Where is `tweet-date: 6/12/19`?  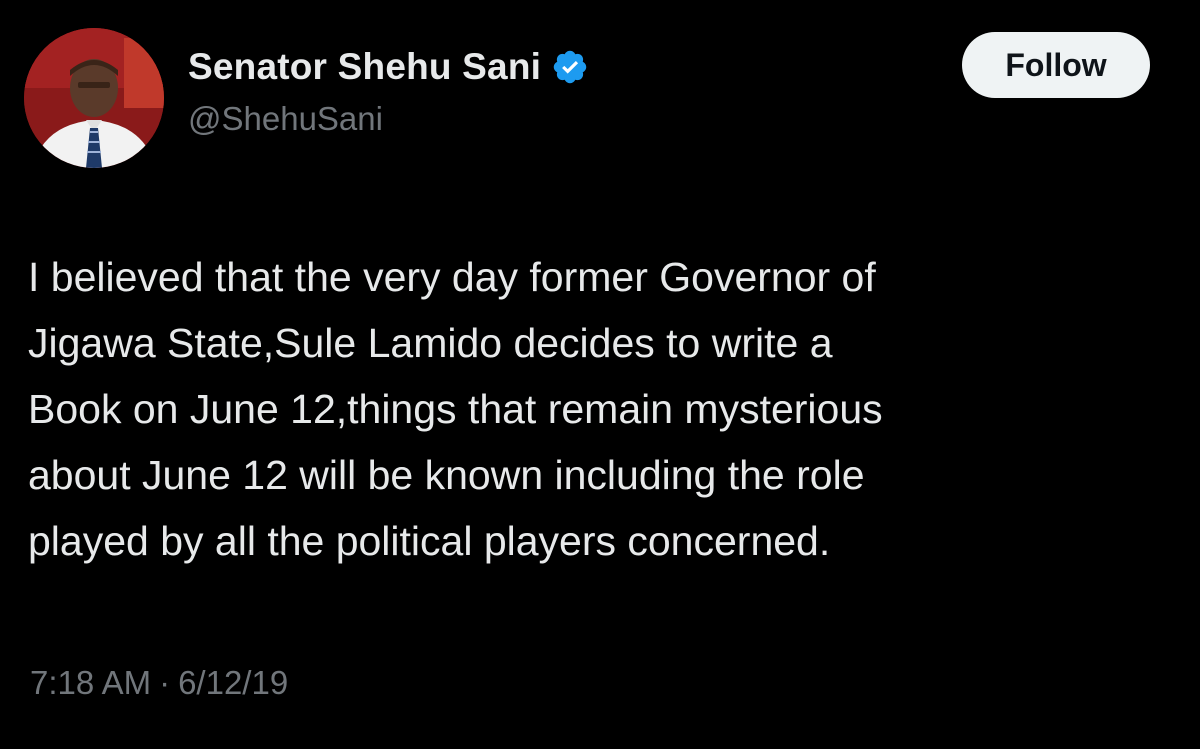 tweet-date: 6/12/19 is located at coordinates (233, 682).